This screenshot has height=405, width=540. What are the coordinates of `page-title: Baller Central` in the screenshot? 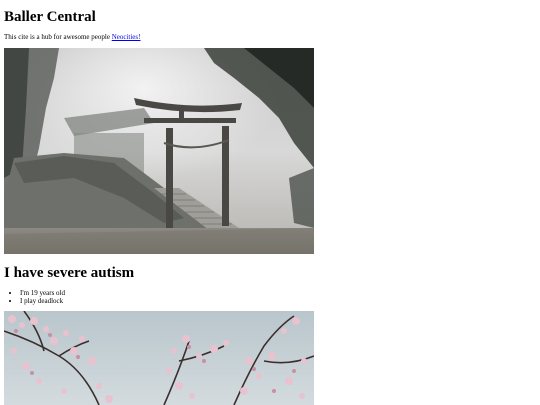 It's located at (50, 17).